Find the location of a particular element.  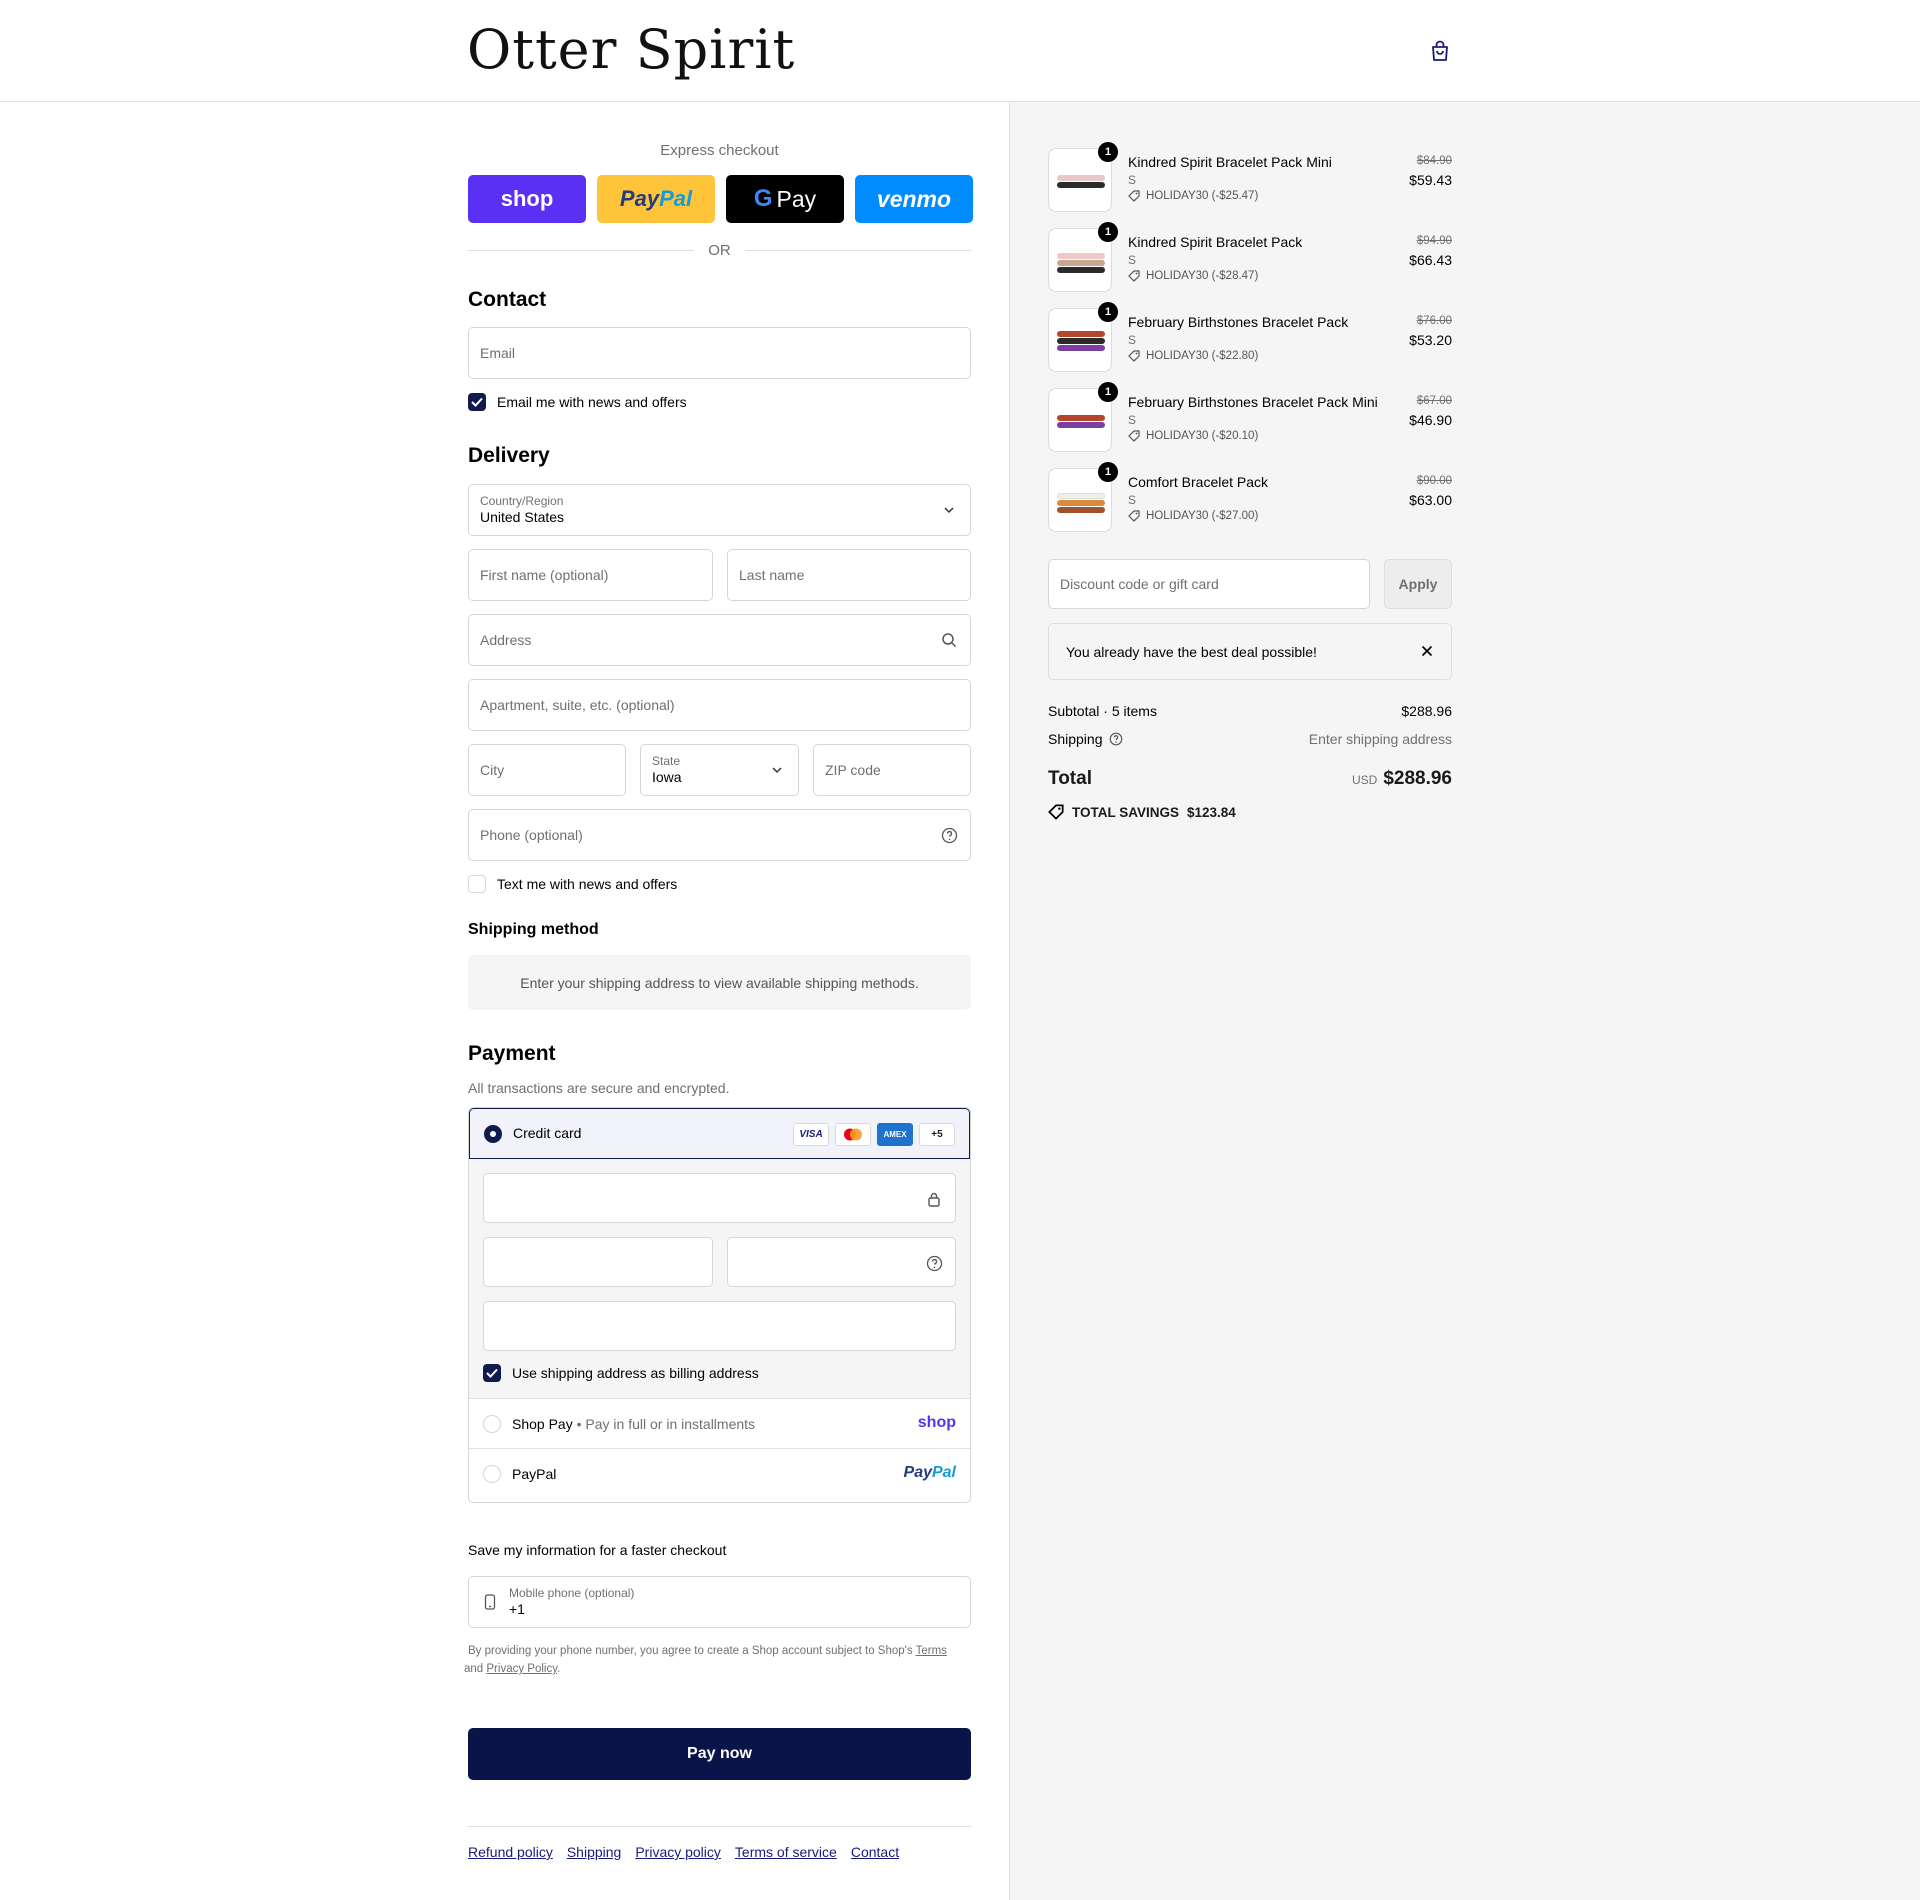

item-name: February Birthstones Bracelet Pack Mini is located at coordinates (1253, 402).